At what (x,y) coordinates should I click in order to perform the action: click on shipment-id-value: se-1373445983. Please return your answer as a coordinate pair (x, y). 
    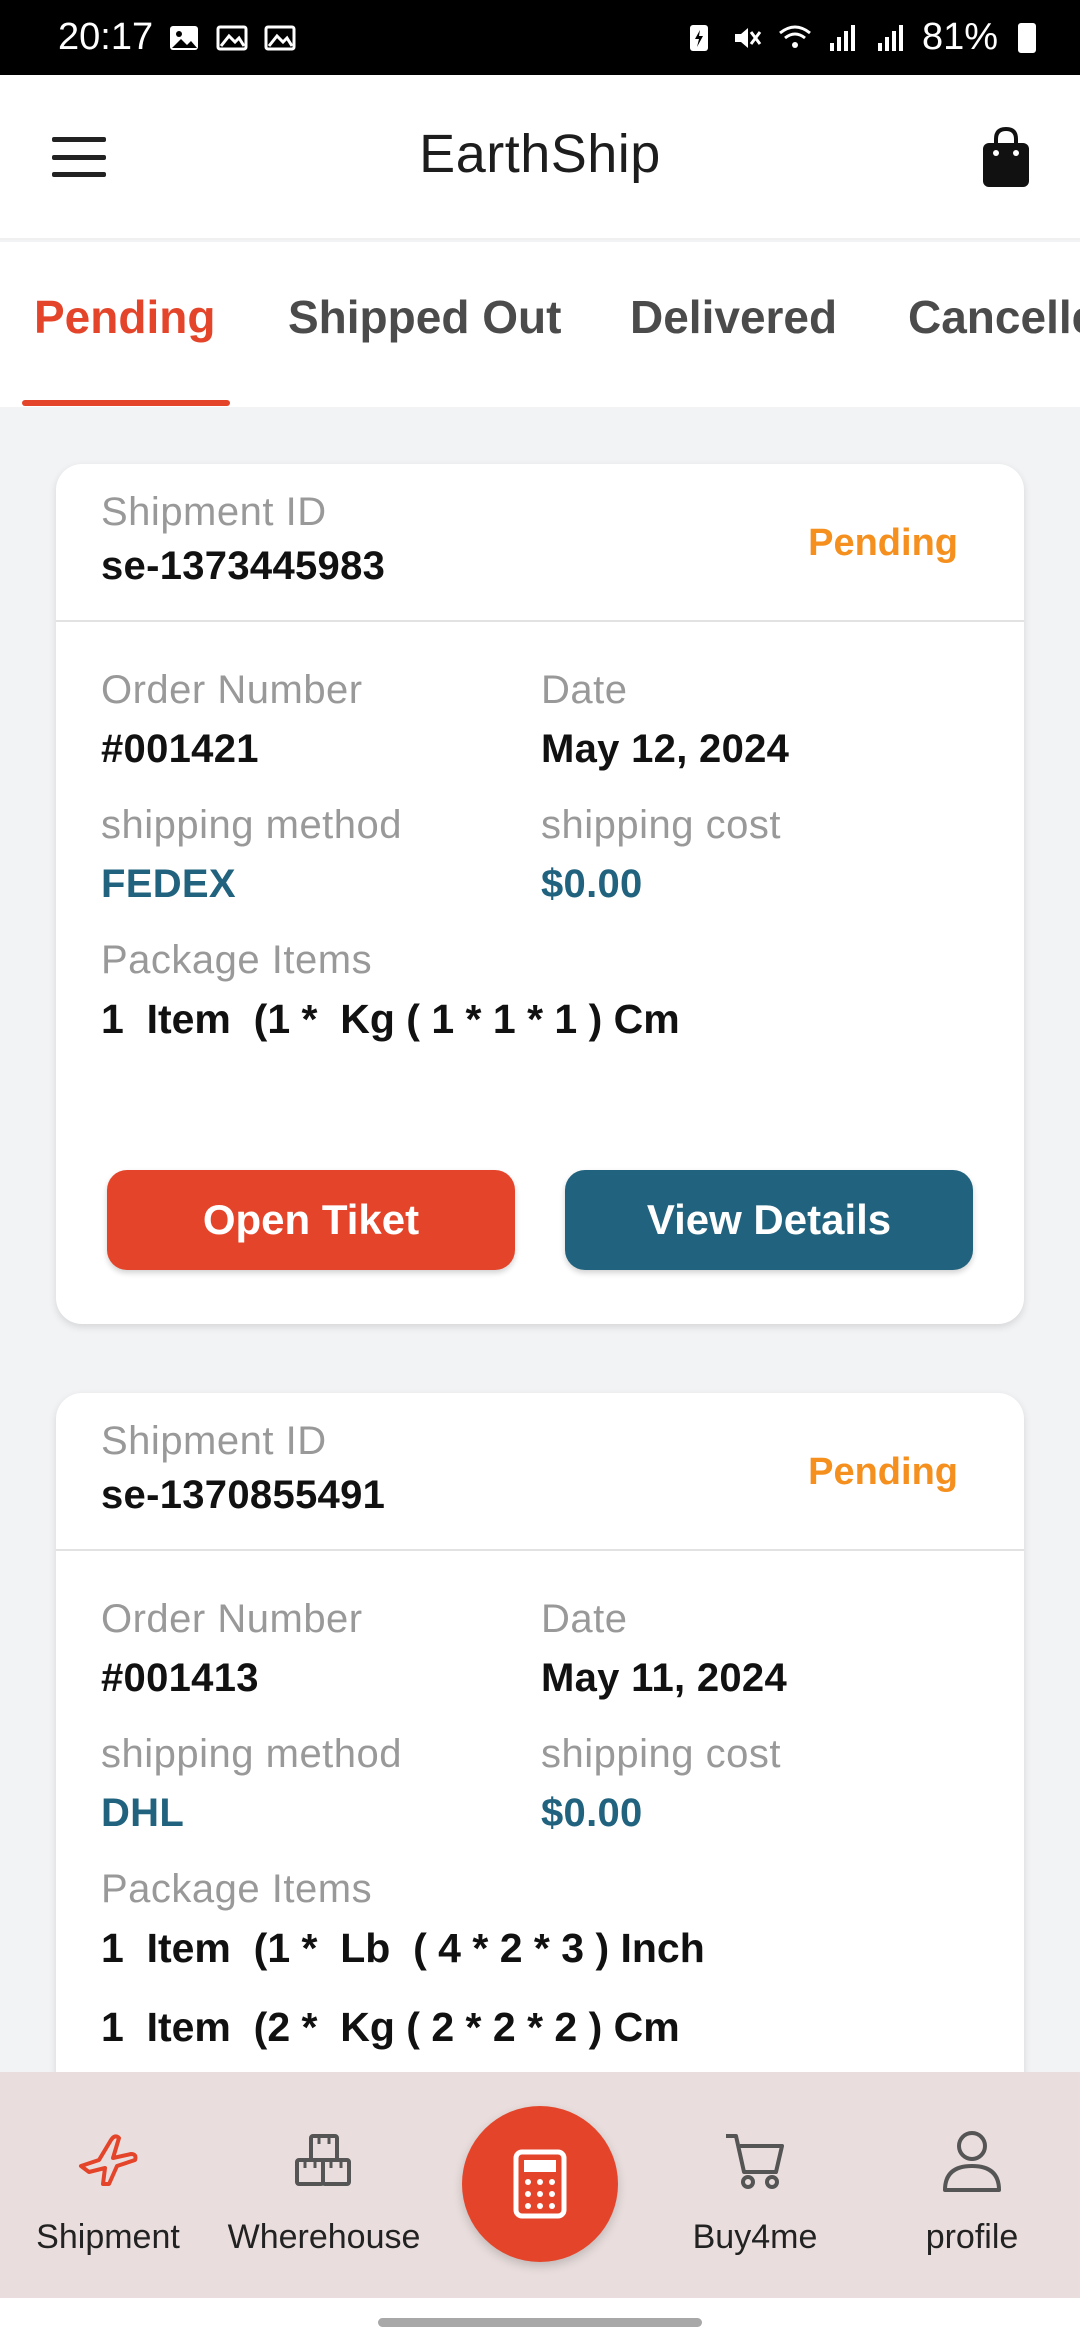
    Looking at the image, I should click on (243, 566).